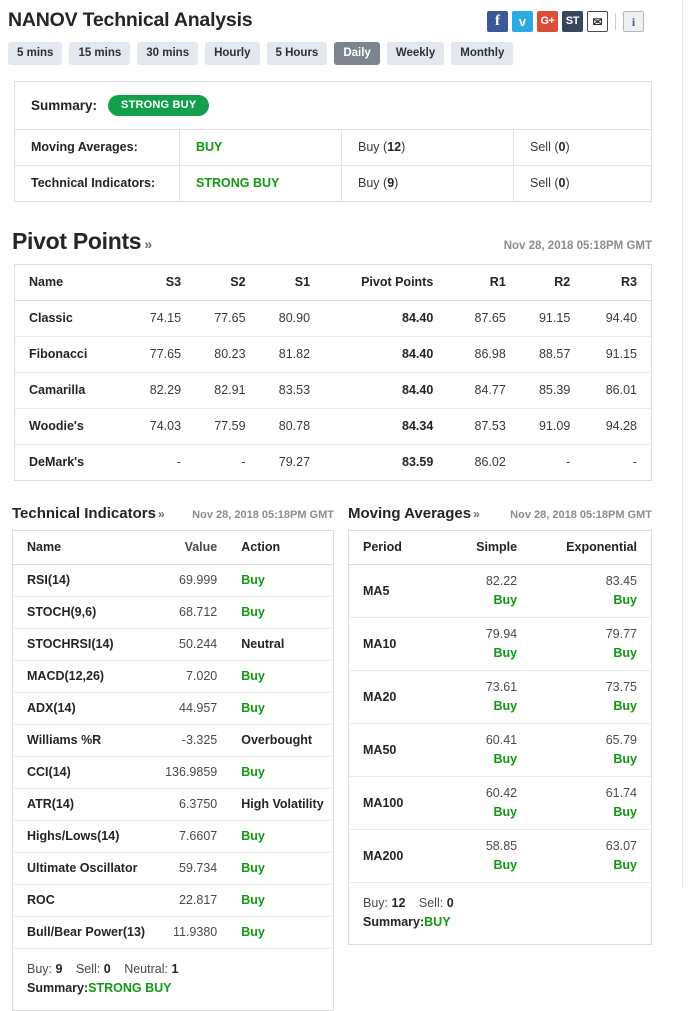 The width and height of the screenshot is (690, 1011). Describe the element at coordinates (57, 462) in the screenshot. I see `cell-name: DeMark's` at that location.